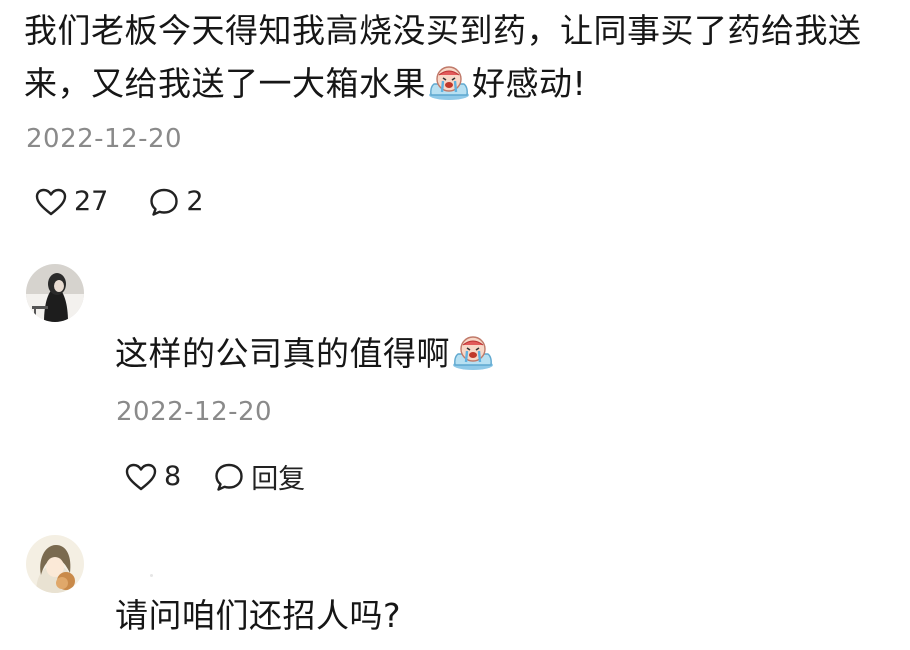  What do you see at coordinates (119, 201) in the screenshot?
I see `main-comment-actions: 27 2` at bounding box center [119, 201].